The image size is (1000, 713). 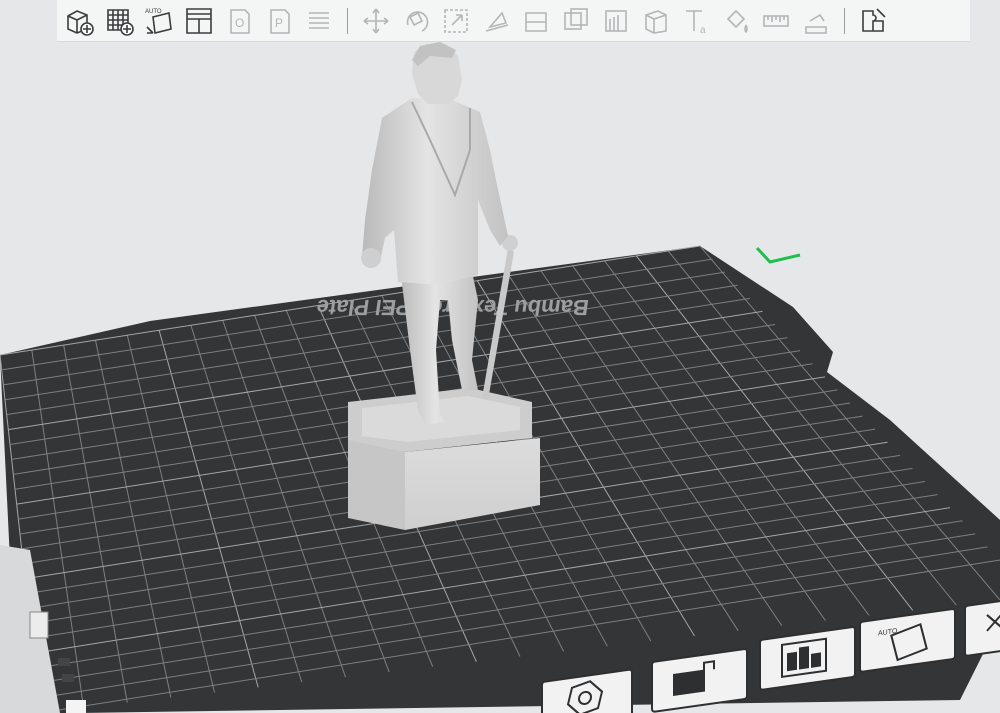 What do you see at coordinates (376, 485) in the screenshot?
I see `pedestal-front` at bounding box center [376, 485].